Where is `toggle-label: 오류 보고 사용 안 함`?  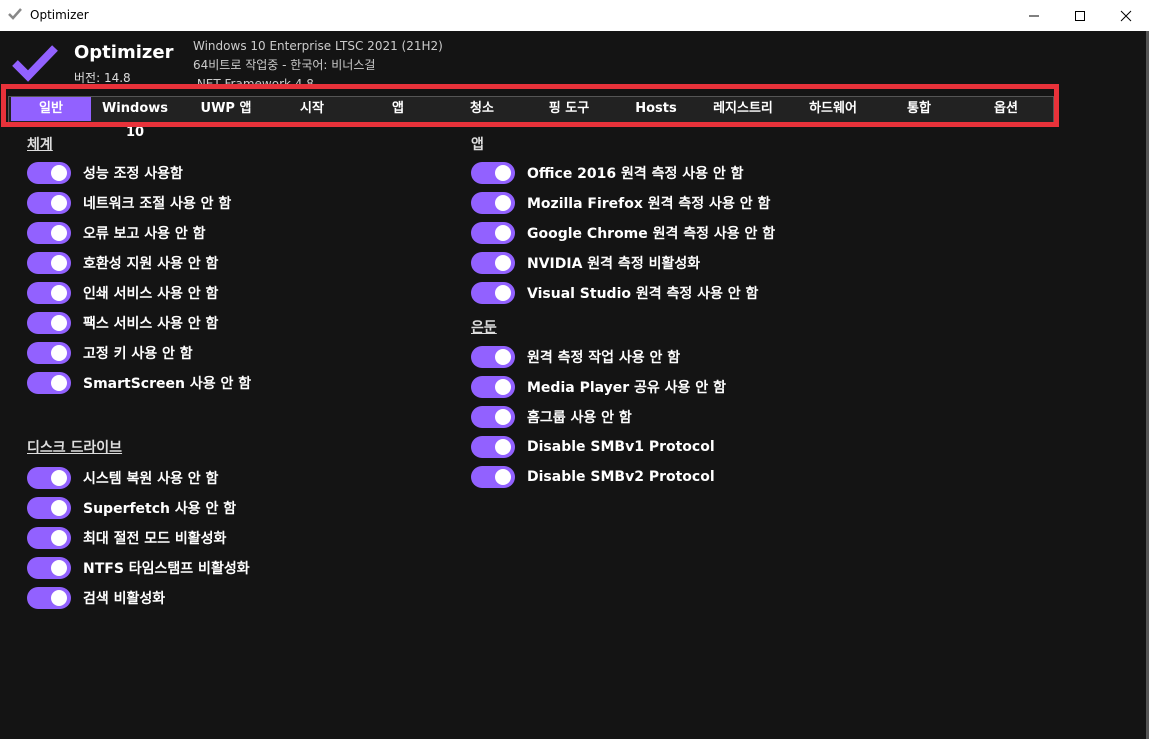
toggle-label: 오류 보고 사용 안 함 is located at coordinates (144, 234).